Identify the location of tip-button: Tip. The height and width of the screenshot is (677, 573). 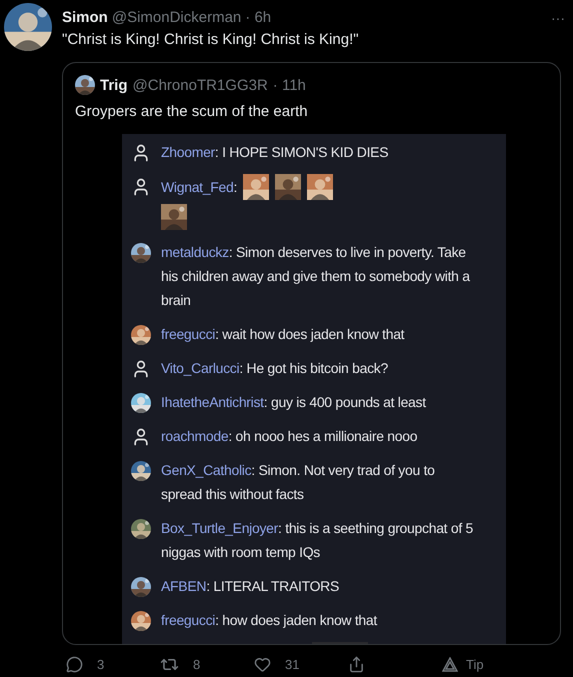
(472, 664).